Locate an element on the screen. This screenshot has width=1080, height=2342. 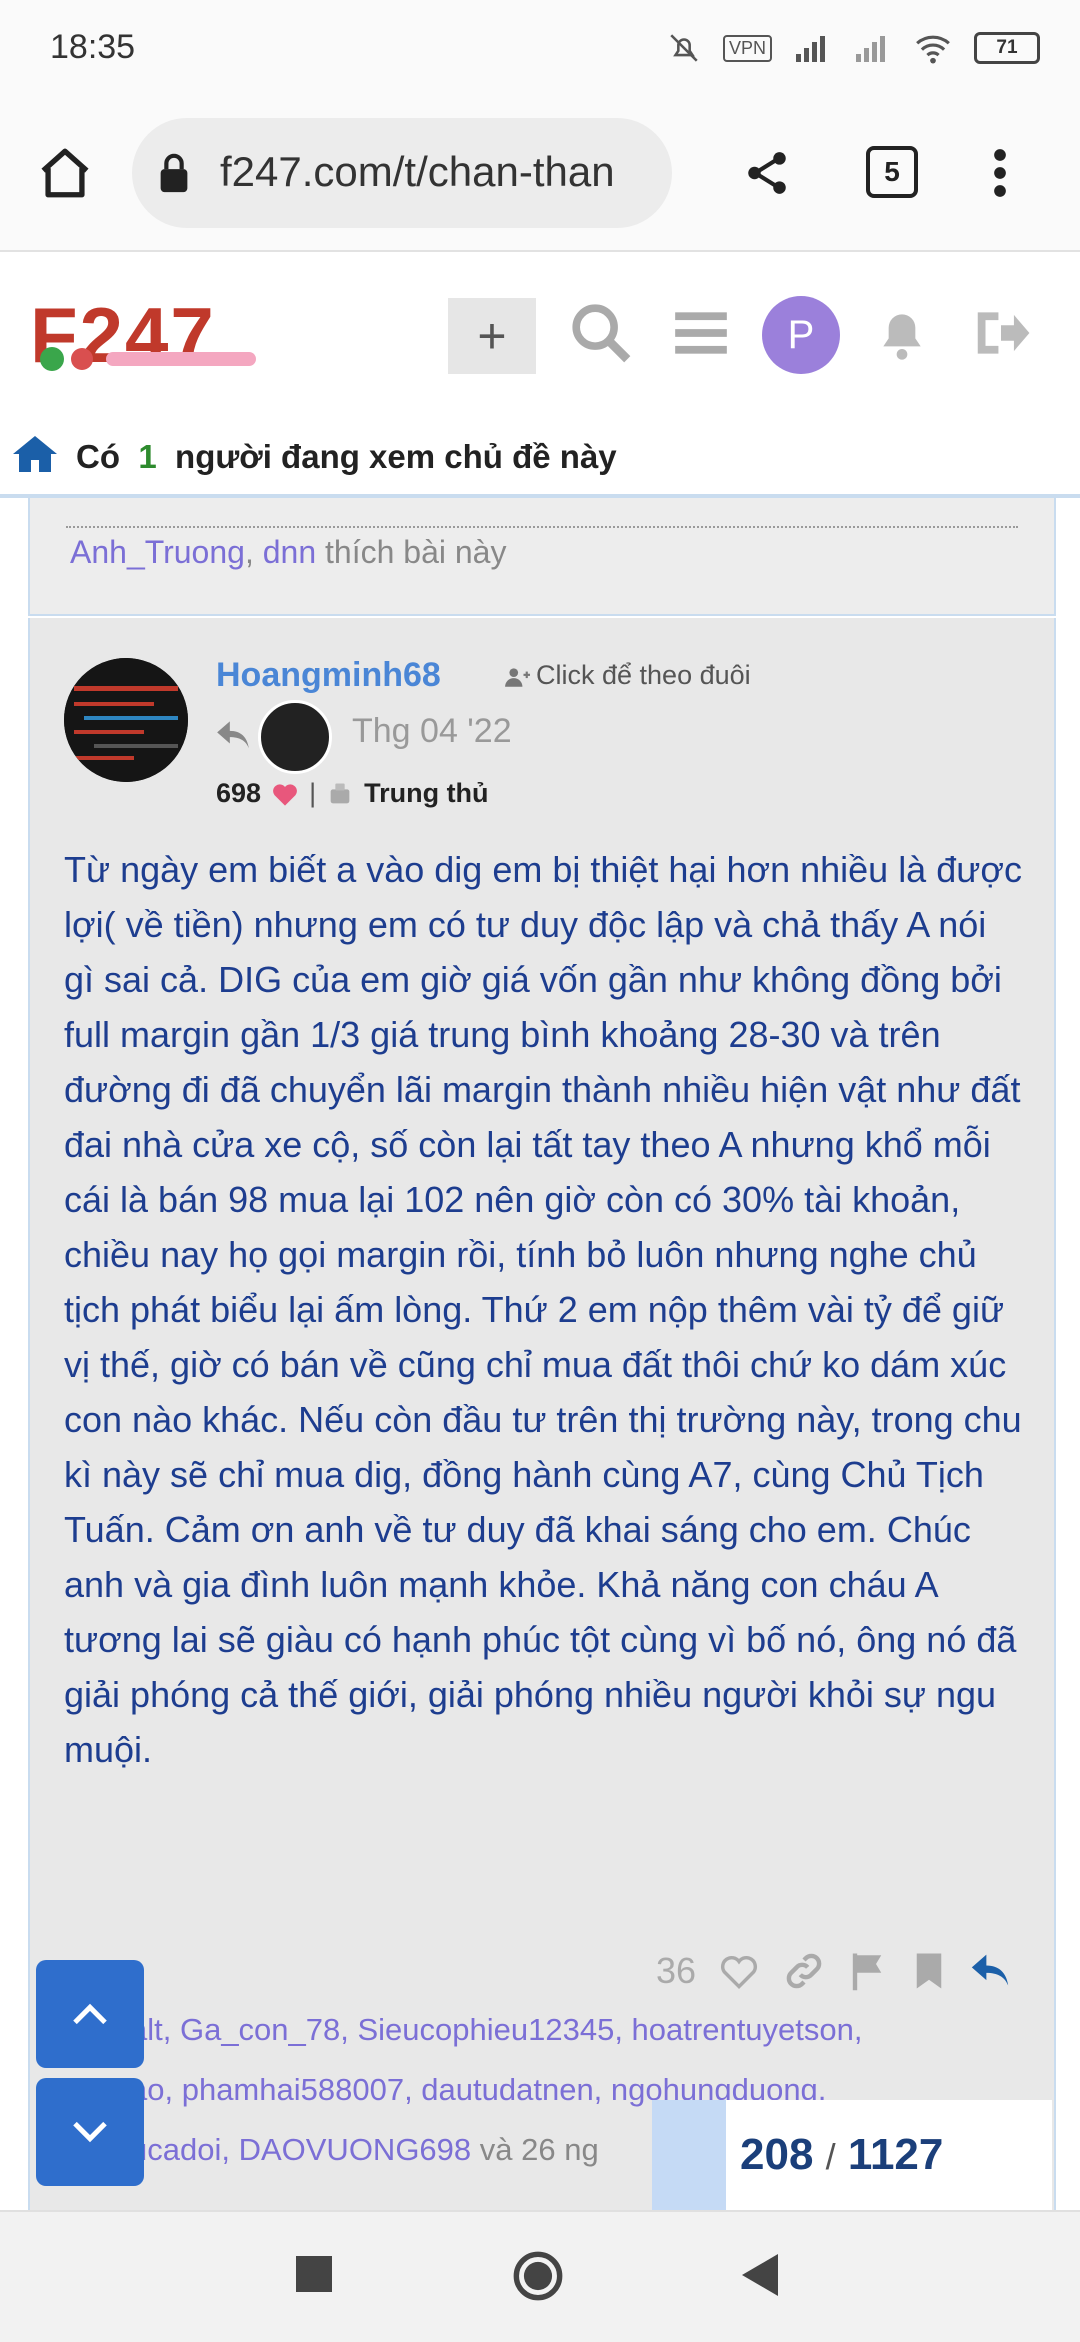
post-date: Thg 04 '22 is located at coordinates (432, 731).